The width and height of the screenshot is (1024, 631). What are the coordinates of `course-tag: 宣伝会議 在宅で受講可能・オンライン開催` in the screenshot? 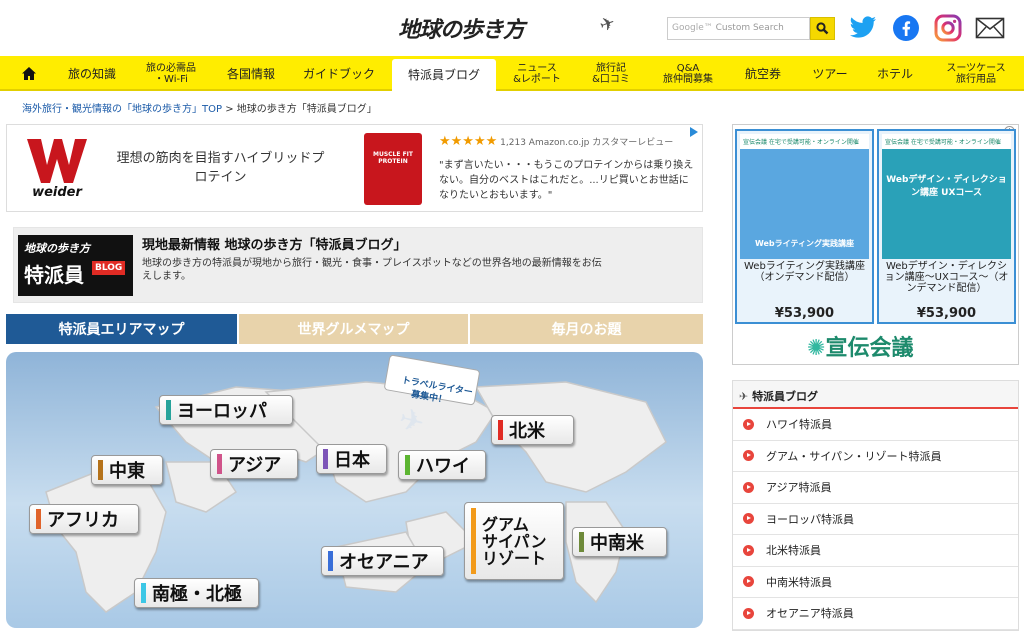 It's located at (804, 141).